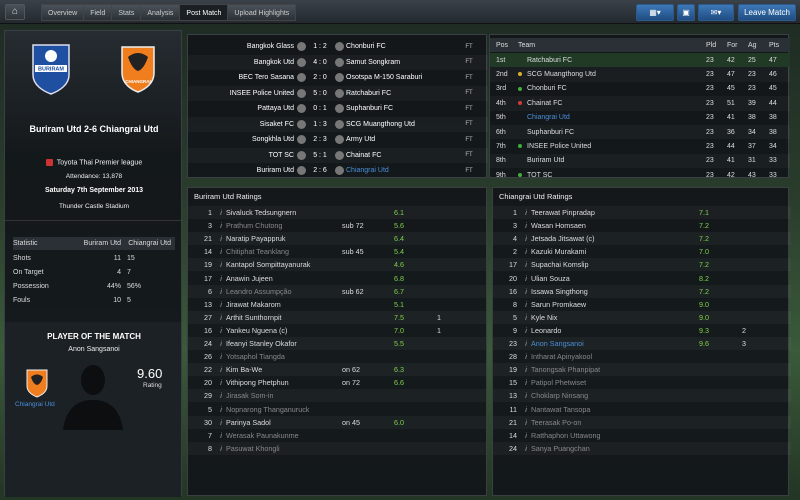  Describe the element at coordinates (642, 448) in the screenshot. I see `player-row: 24 i Sanya Puangchan` at that location.